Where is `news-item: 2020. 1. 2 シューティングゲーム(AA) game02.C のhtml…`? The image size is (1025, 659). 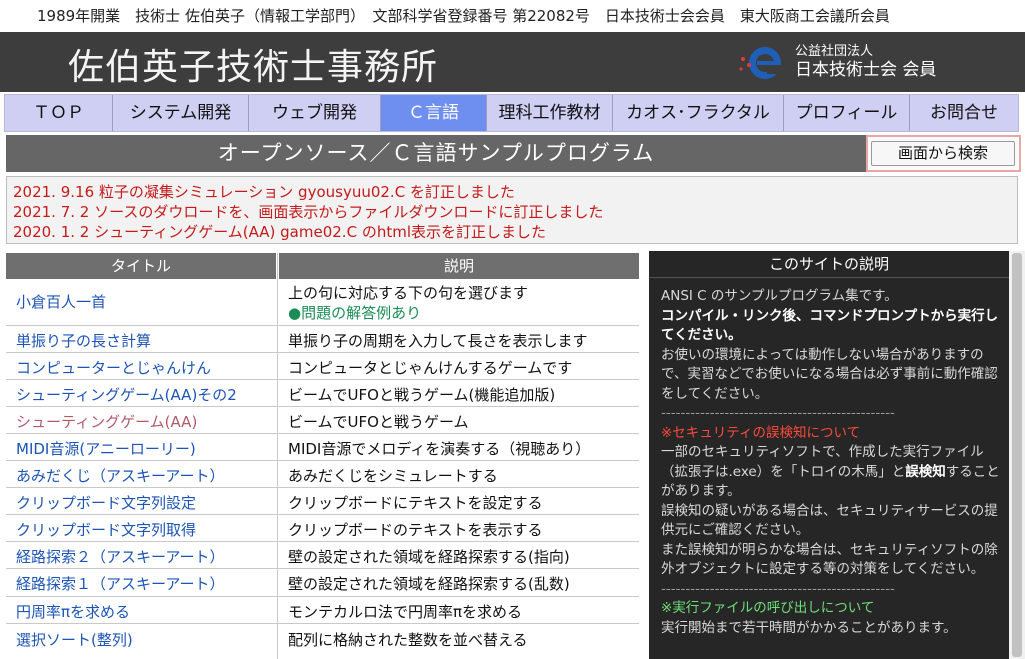 news-item: 2020. 1. 2 シューティングゲーム(AA) game02.C のhtml… is located at coordinates (279, 232).